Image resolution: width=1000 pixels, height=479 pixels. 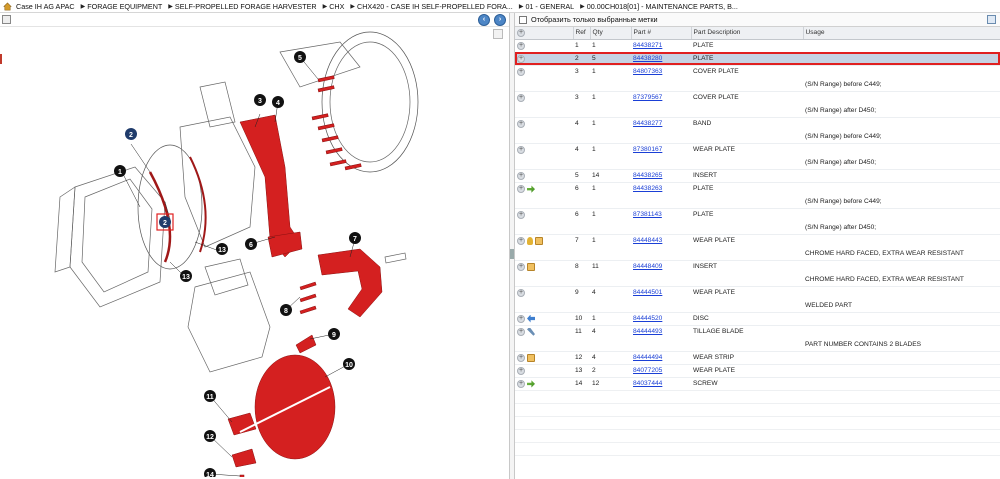 What do you see at coordinates (757, 357) in the screenshot?
I see `table-row: +12 4 84444494 WEAR STRIP` at bounding box center [757, 357].